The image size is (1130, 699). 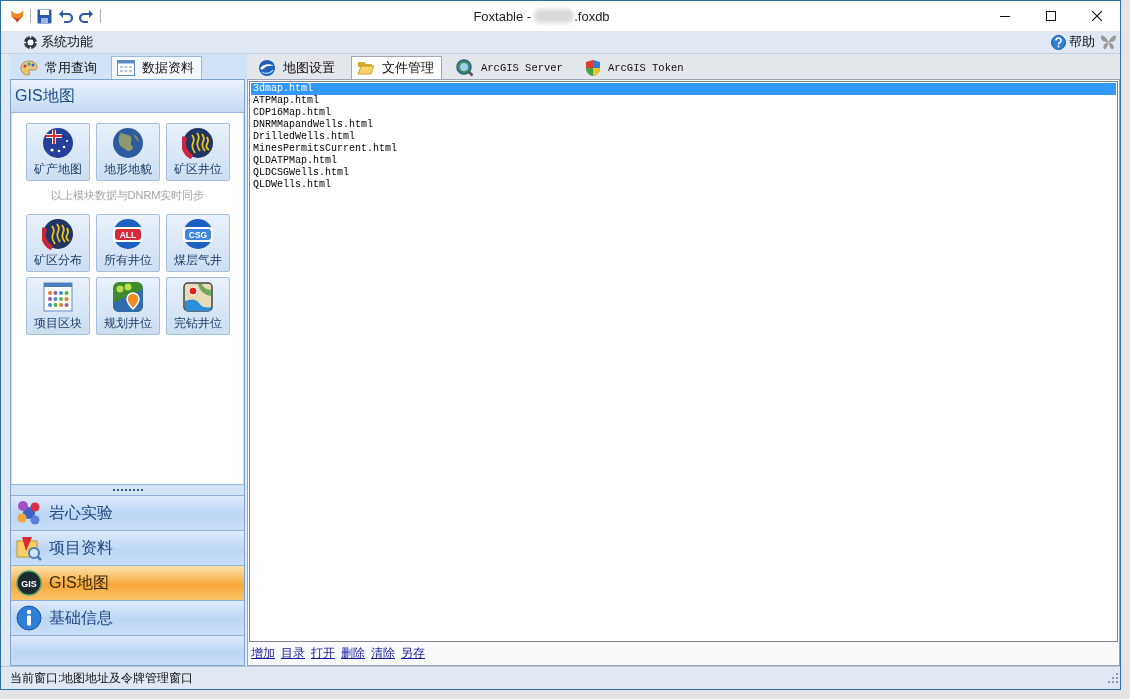 I want to click on file-item: QLDCSGWells.html, so click(x=683, y=173).